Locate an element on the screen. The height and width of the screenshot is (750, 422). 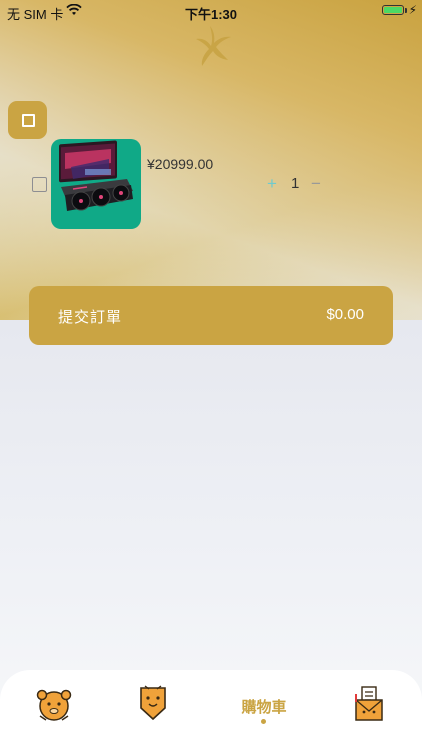
battery-tip is located at coordinates (406, 10).